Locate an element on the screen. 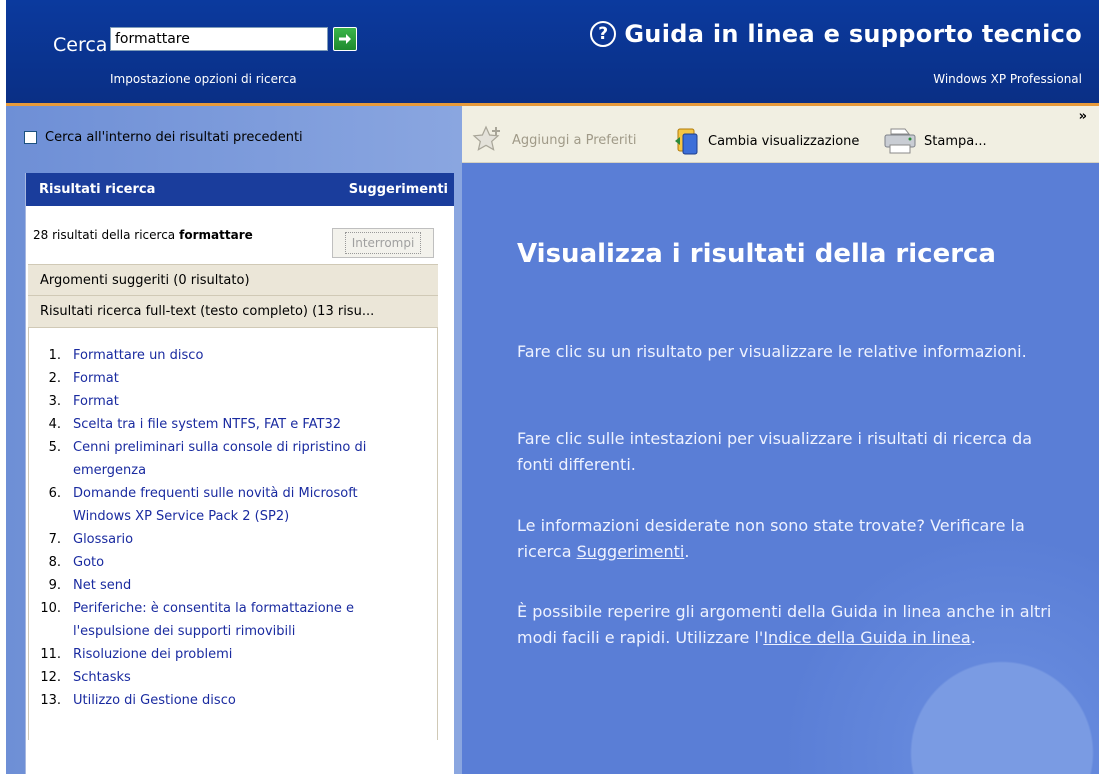 This screenshot has height=774, width=1099. result-link: Goto is located at coordinates (238, 562).